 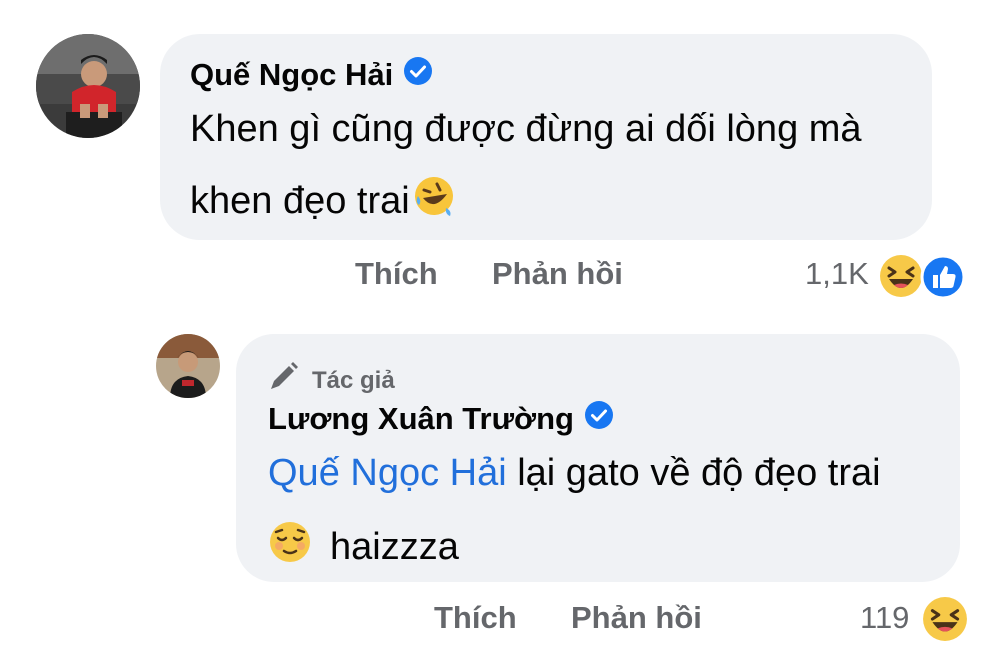 What do you see at coordinates (421, 419) in the screenshot?
I see `reply-author-name: Lương Xuân Trường` at bounding box center [421, 419].